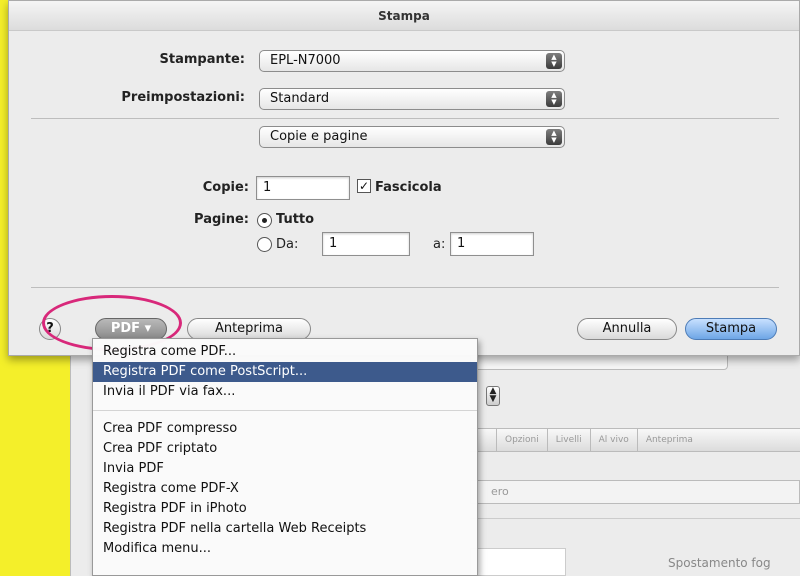 This screenshot has height=576, width=800. Describe the element at coordinates (264, 244) in the screenshot. I see `radio-page-range` at that location.